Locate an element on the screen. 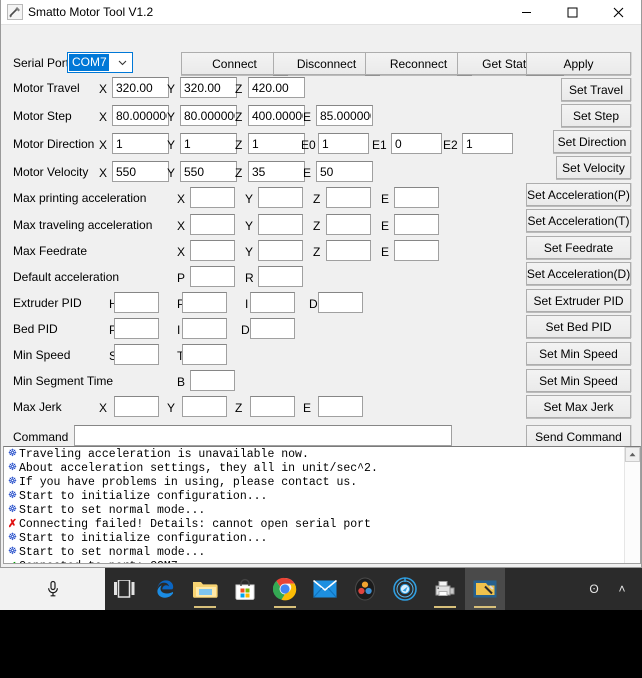 The image size is (642, 678). set-acceleration-t-button: Set Acceleration(T) is located at coordinates (578, 220).